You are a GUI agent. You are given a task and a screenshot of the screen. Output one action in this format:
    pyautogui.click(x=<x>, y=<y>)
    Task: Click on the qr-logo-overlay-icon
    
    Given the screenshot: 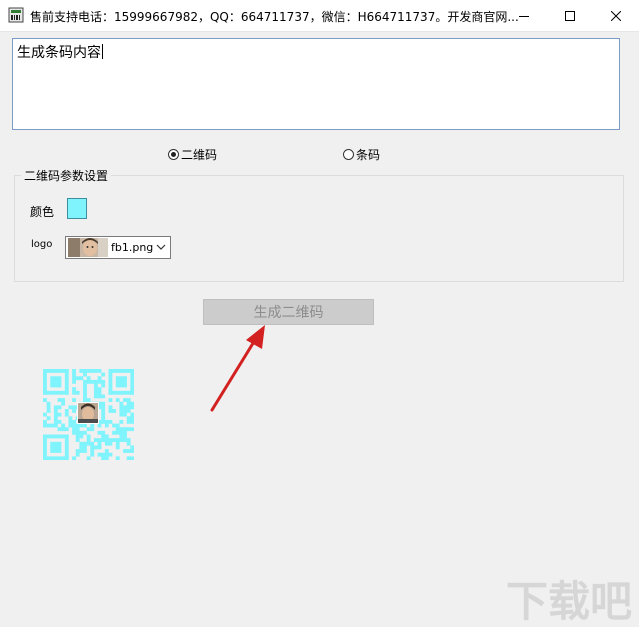 What is the action you would take?
    pyautogui.click(x=88, y=413)
    